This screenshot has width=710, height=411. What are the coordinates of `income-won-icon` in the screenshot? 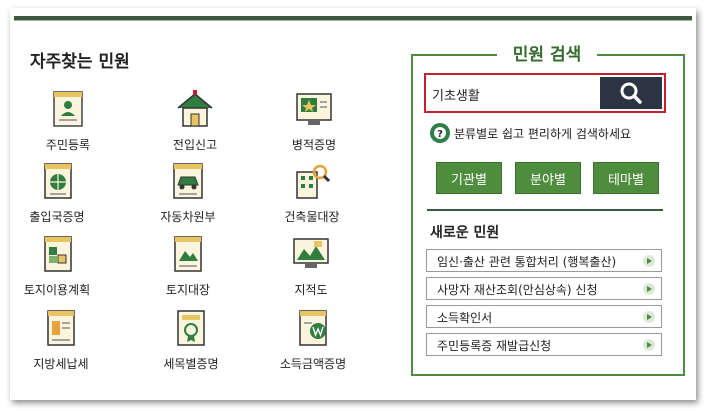 It's located at (313, 328).